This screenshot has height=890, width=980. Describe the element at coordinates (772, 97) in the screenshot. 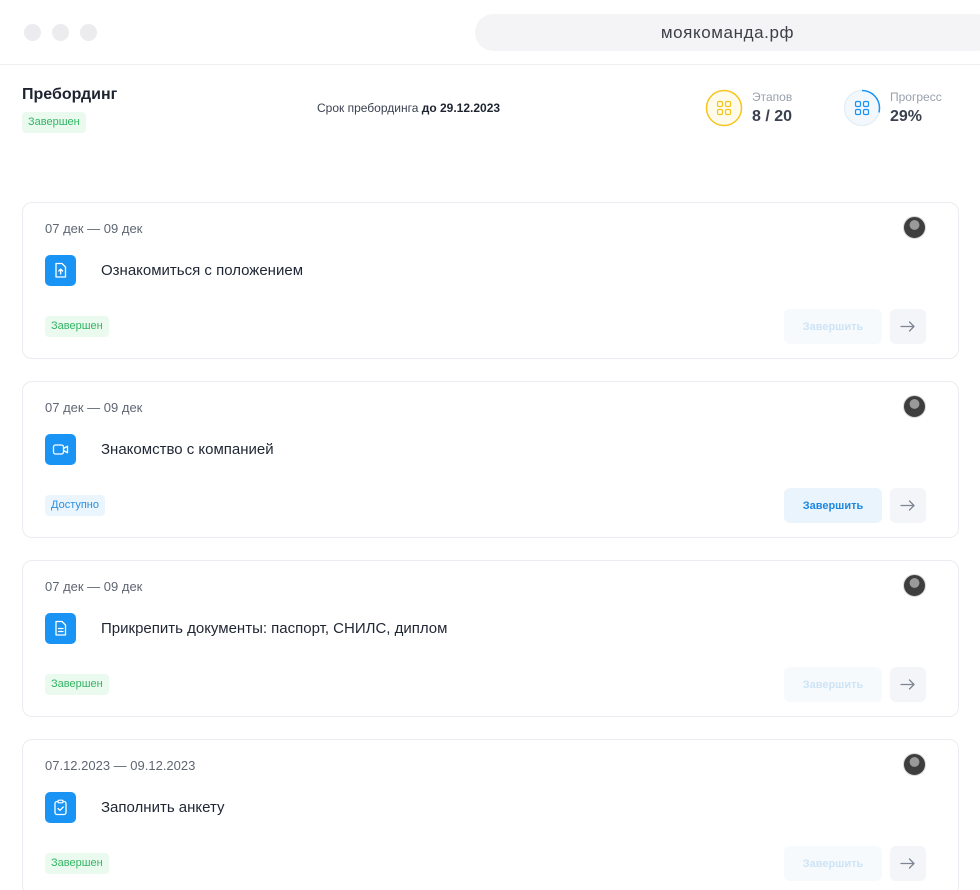

I see `stages-label: Этапов` at that location.